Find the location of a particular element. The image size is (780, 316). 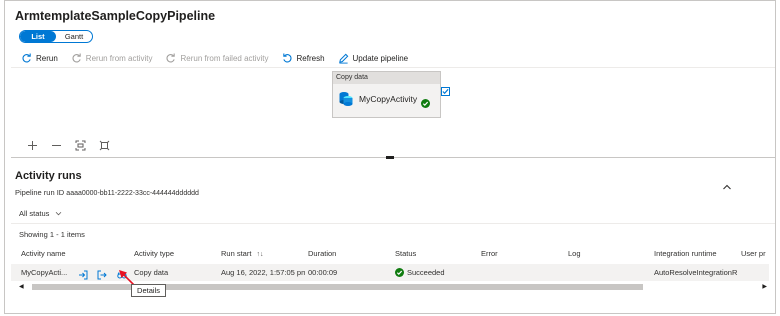

cell-status-label: Succeeded is located at coordinates (426, 272).